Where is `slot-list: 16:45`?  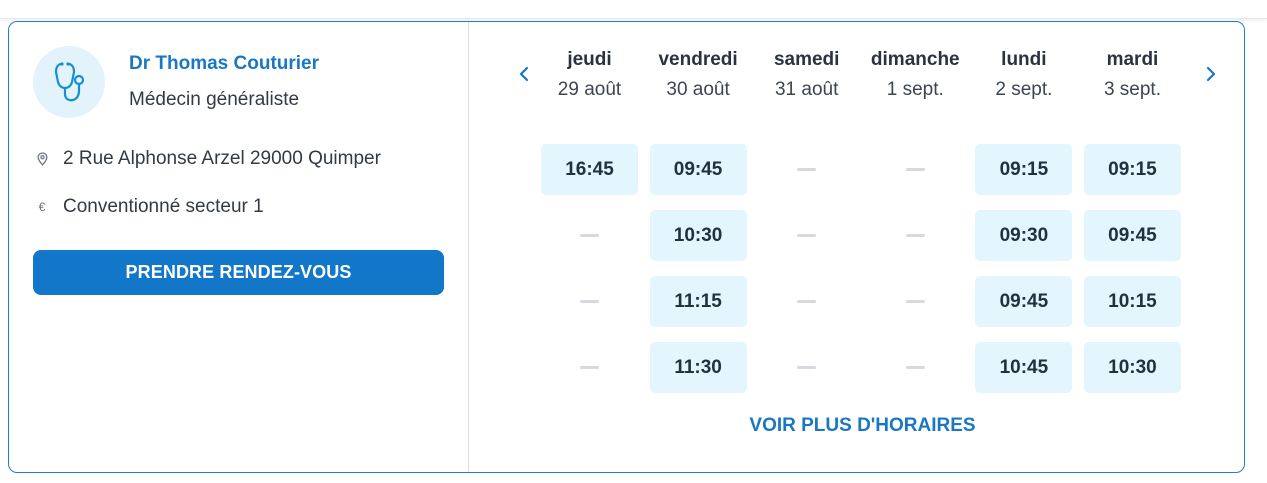
slot-list: 16:45 is located at coordinates (589, 276).